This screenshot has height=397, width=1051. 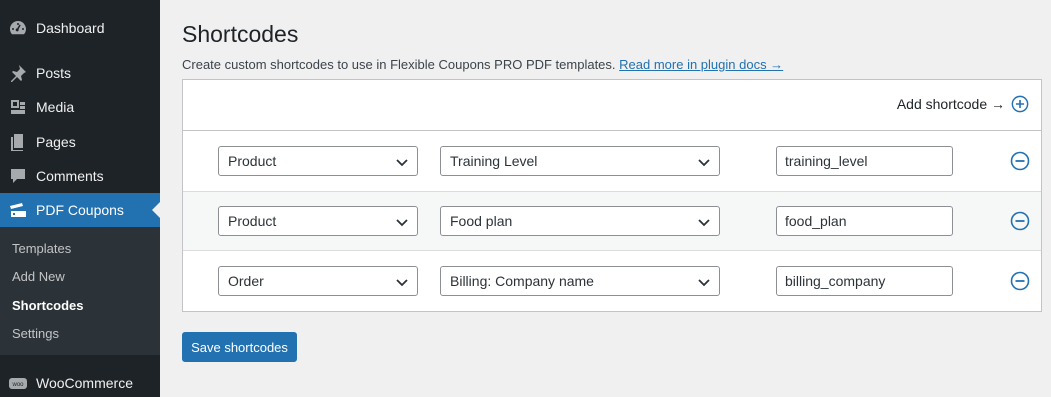 I want to click on menu-label: PDF Coupons, so click(x=80, y=210).